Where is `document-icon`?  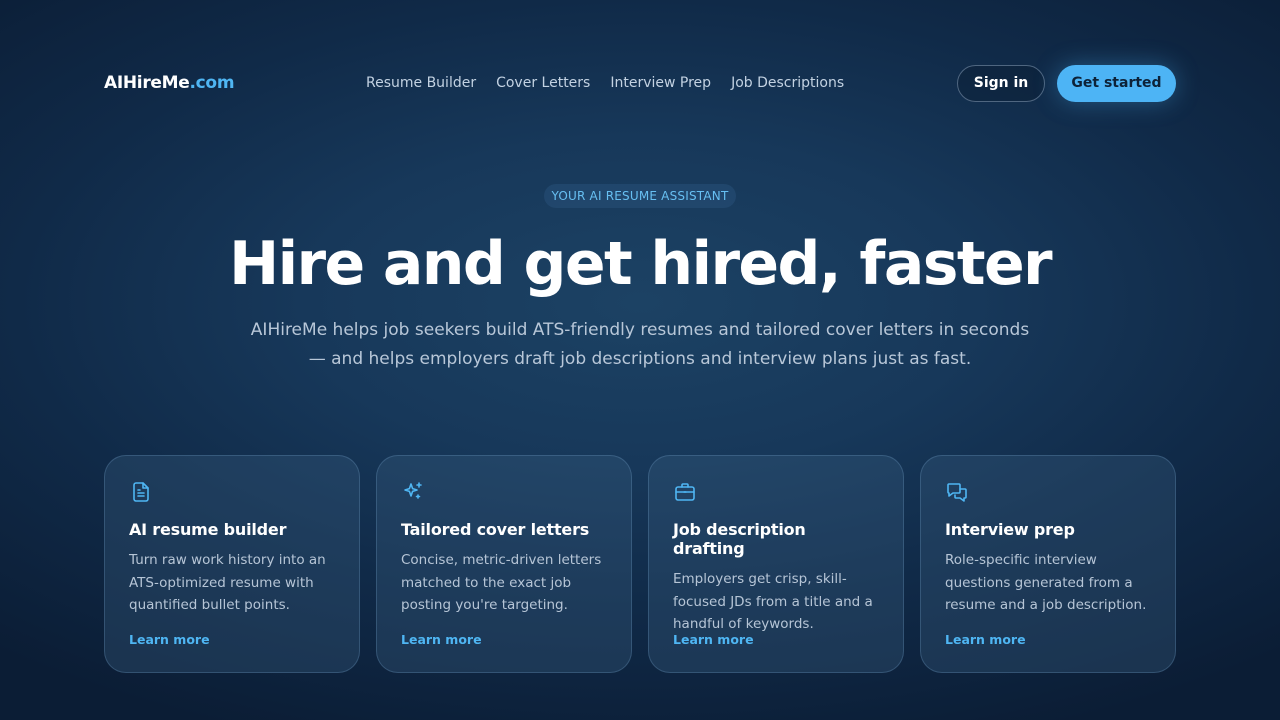
document-icon is located at coordinates (141, 492).